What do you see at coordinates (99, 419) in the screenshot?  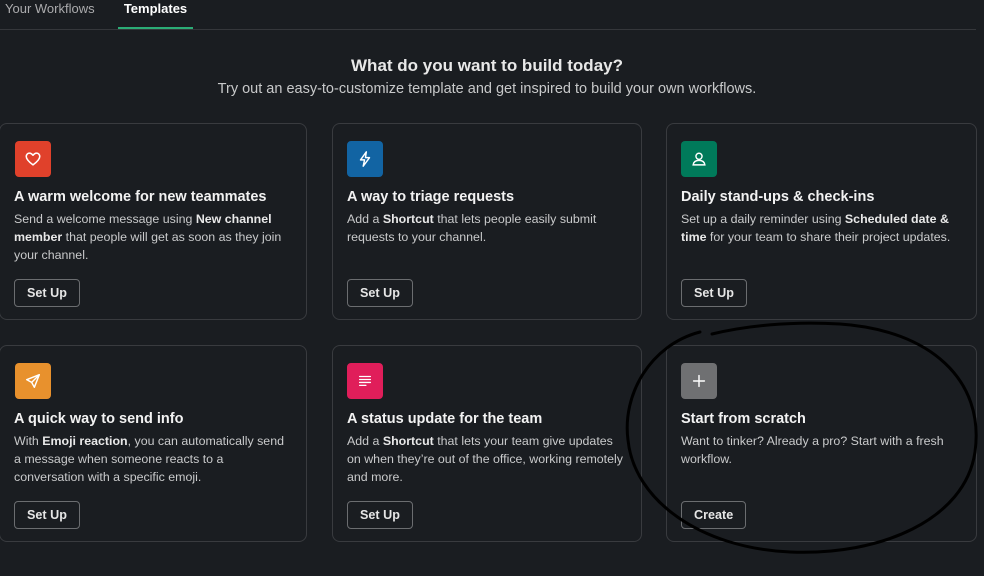 I see `card-title: A quick way to send info` at bounding box center [99, 419].